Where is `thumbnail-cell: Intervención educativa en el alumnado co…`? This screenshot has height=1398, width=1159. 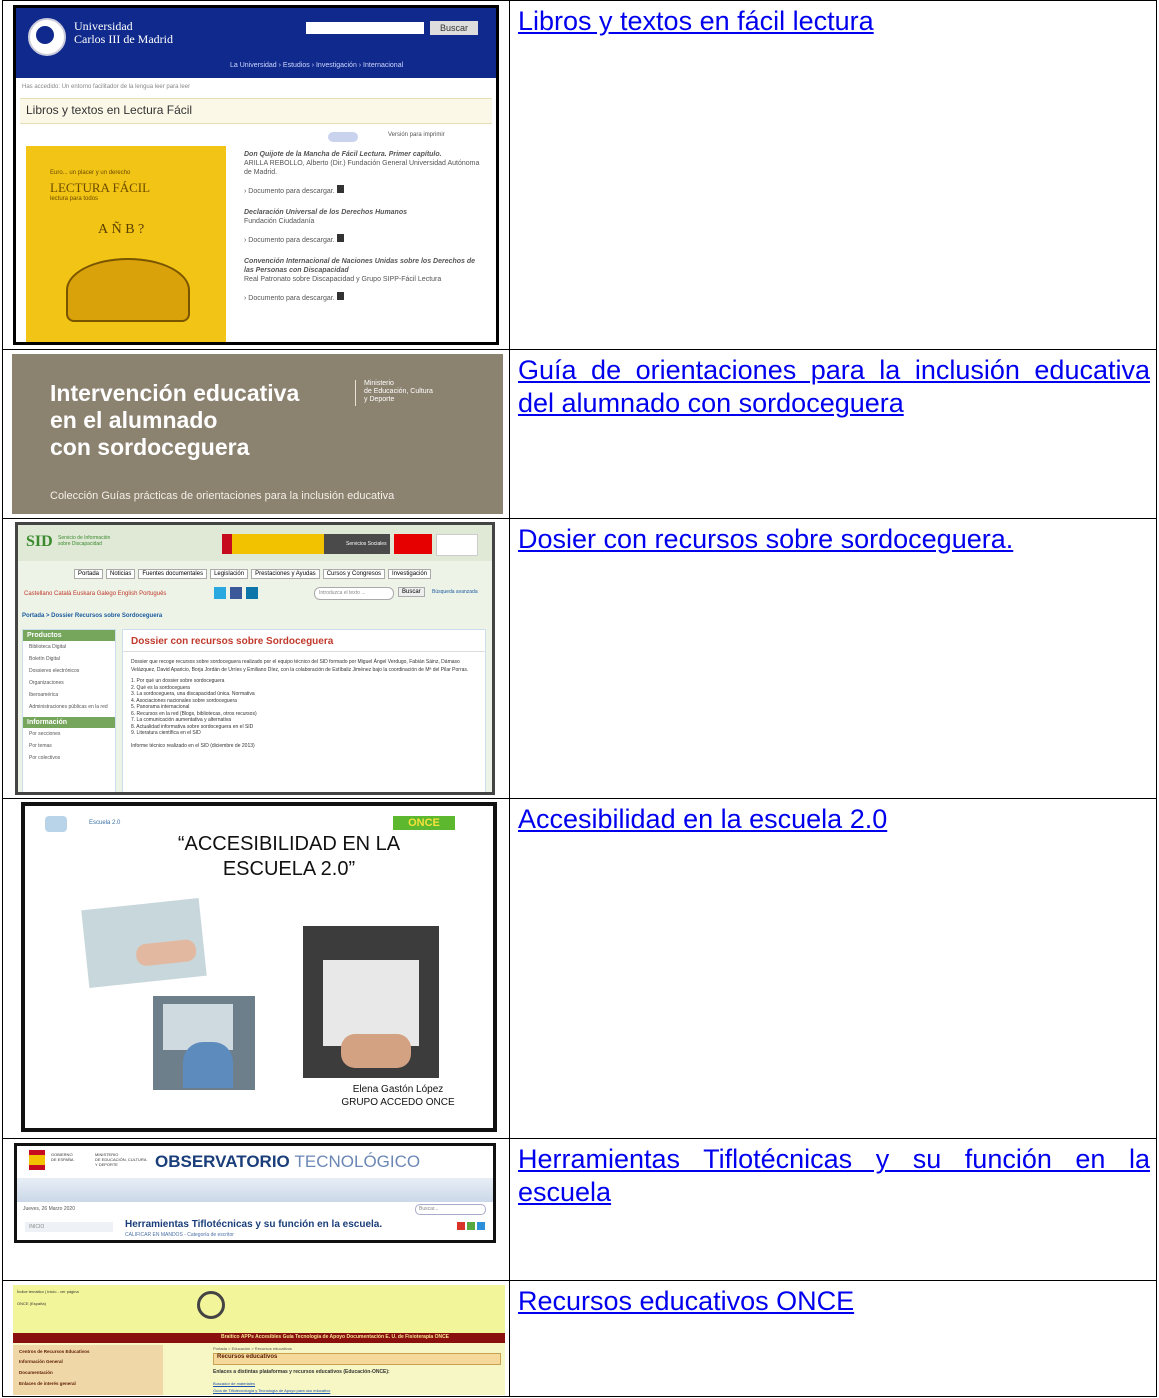
thumbnail-cell: Intervención educativa en el alumnado co… is located at coordinates (256, 434).